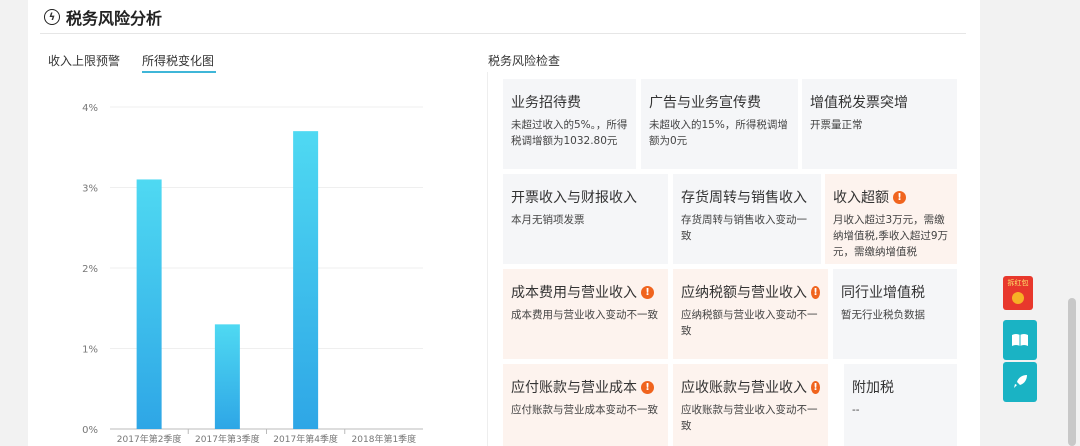 Image resolution: width=1080 pixels, height=446 pixels. I want to click on risk-card-title-text: 应收账款与营业收入, so click(744, 388).